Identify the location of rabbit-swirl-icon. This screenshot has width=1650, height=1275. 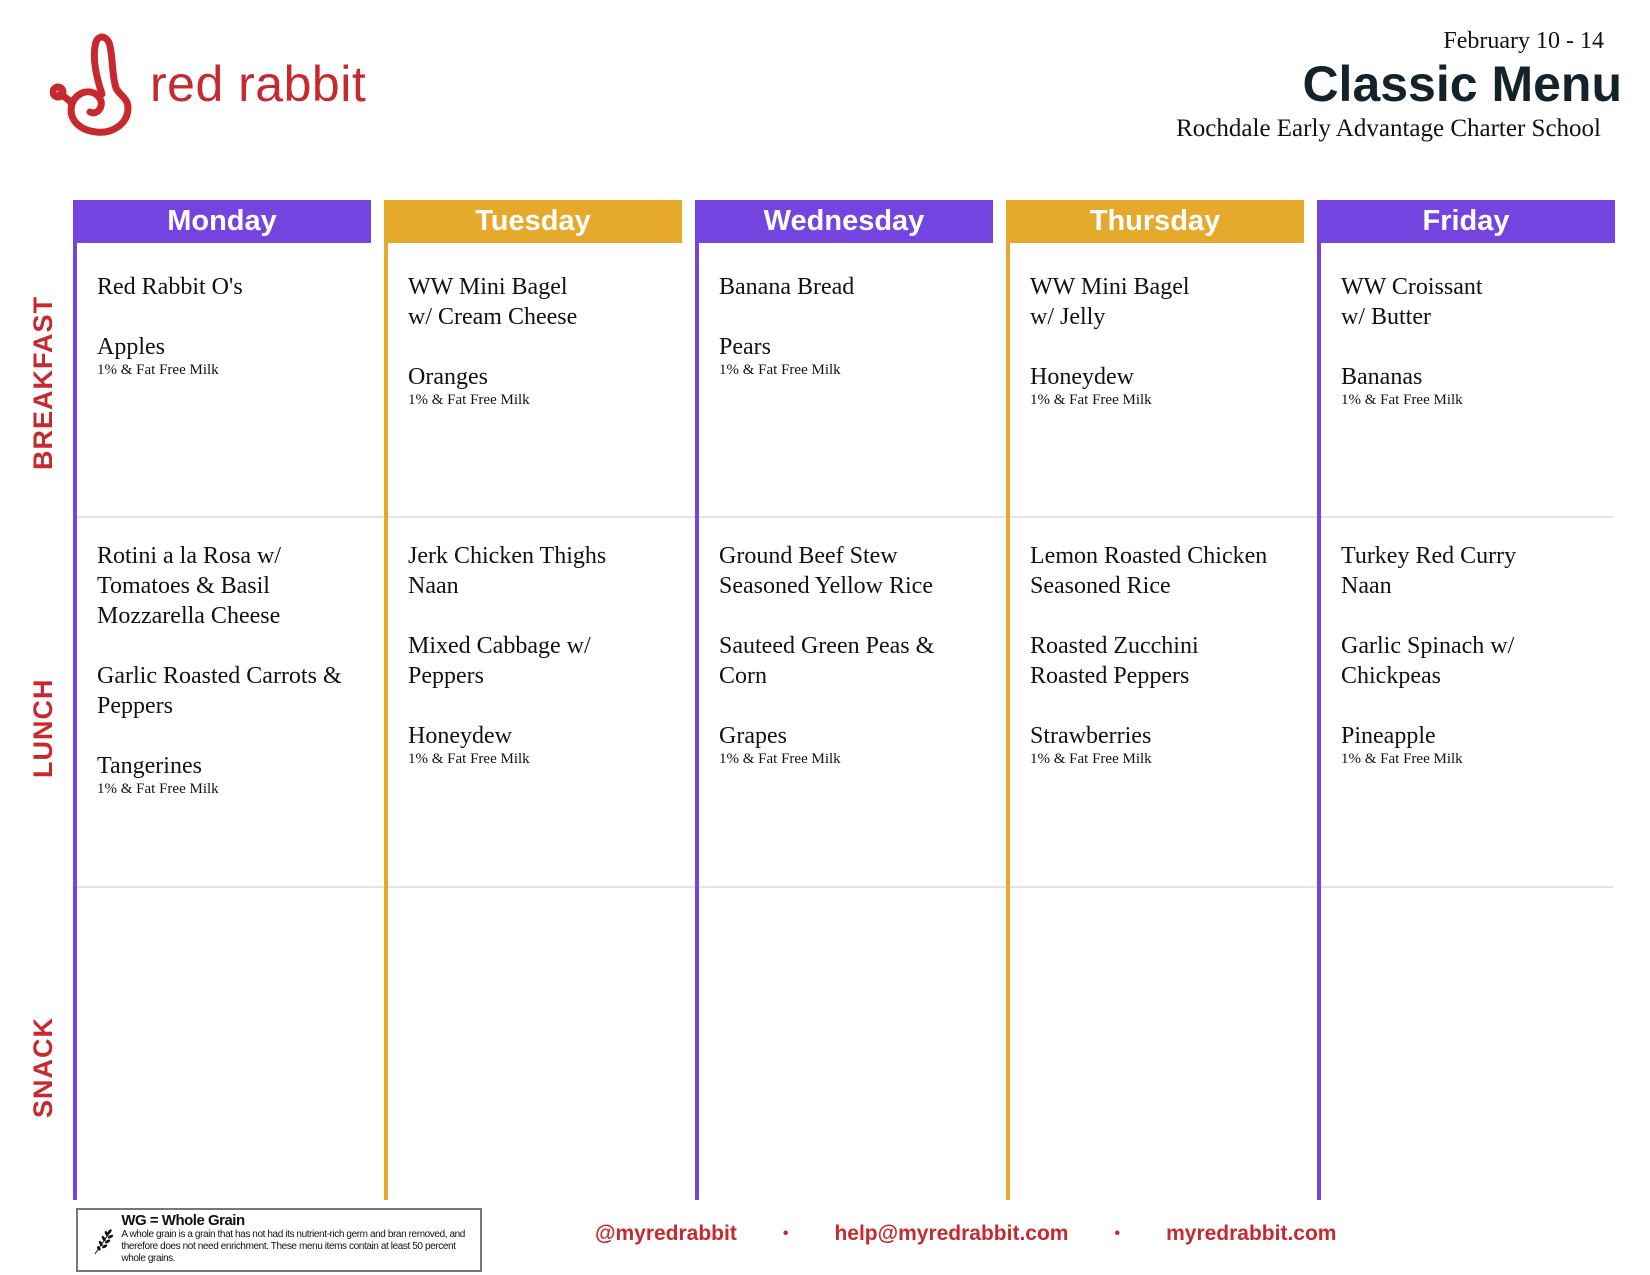
(91, 84).